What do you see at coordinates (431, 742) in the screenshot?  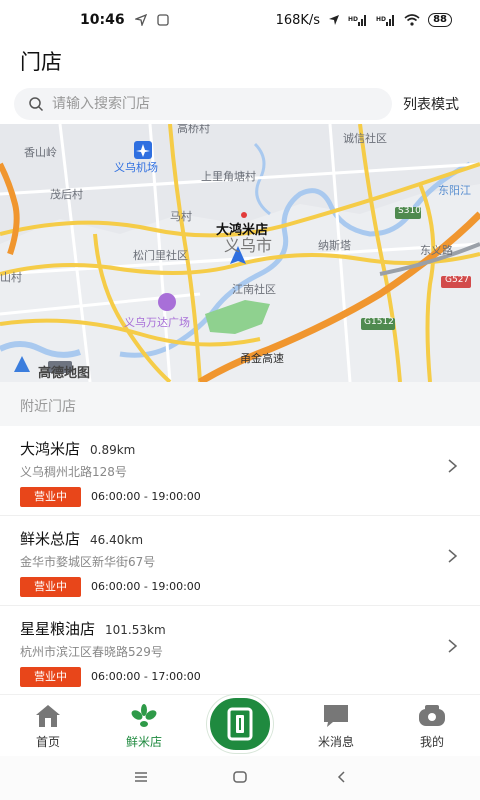 I see `tab-label: 我的` at bounding box center [431, 742].